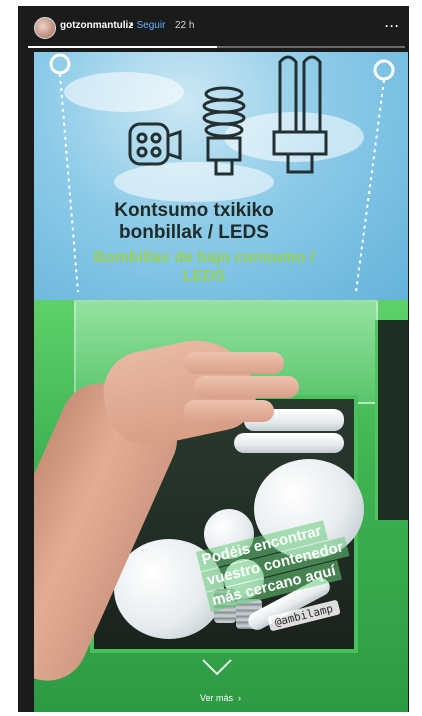 This screenshot has width=422, height=716. Describe the element at coordinates (45, 28) in the screenshot. I see `avatar` at that location.